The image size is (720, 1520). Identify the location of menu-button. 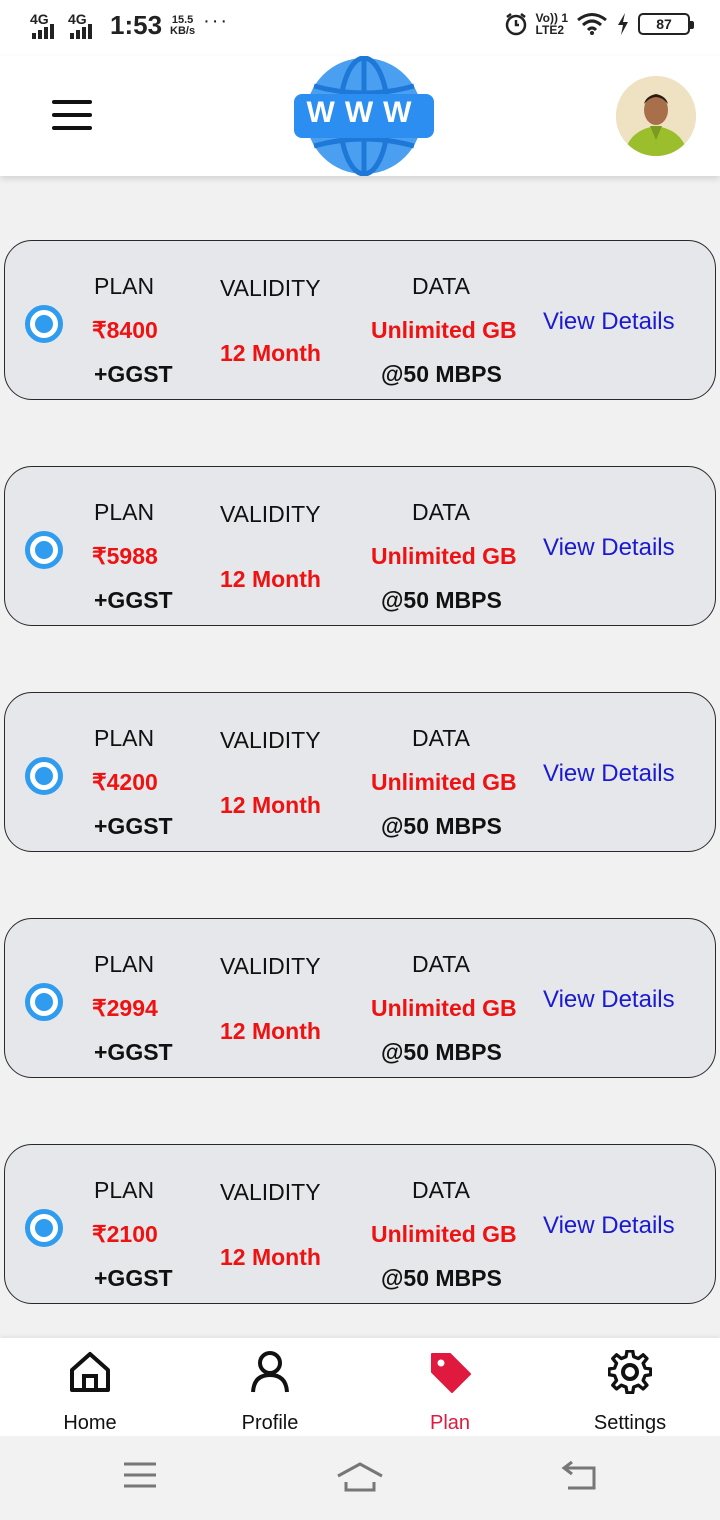
(72, 116).